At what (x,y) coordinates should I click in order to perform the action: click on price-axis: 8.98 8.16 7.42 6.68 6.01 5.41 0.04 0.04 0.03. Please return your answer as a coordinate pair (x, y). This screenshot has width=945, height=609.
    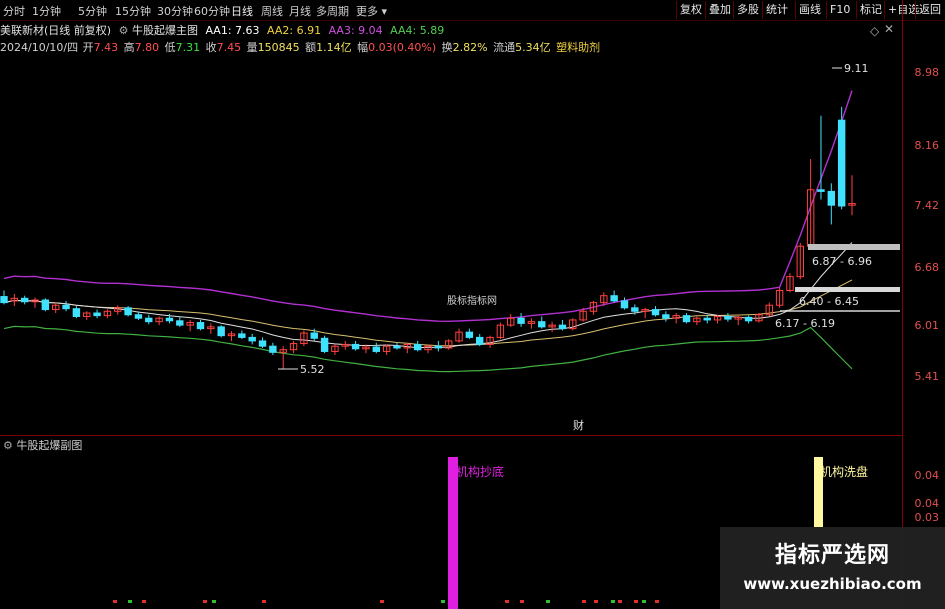
    Looking at the image, I should click on (923, 304).